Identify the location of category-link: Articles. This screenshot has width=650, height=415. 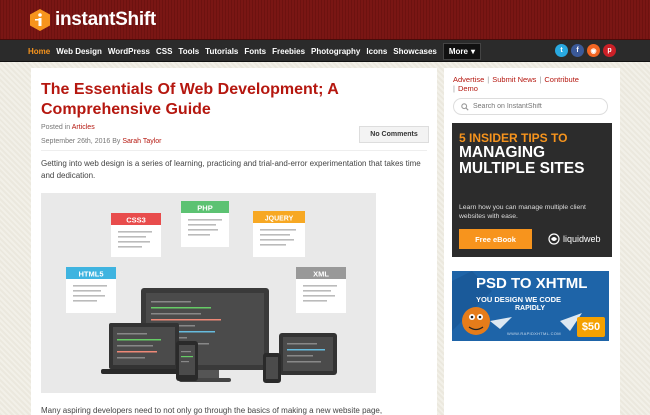
(83, 127).